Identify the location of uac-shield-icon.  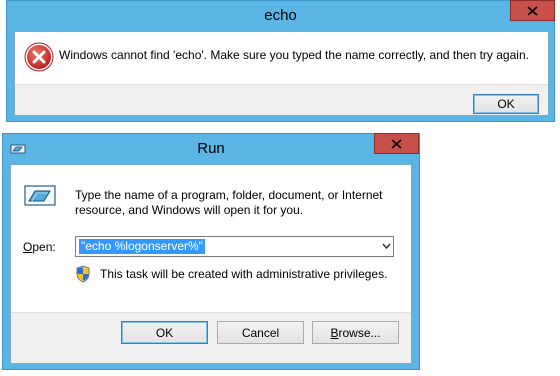
(83, 275).